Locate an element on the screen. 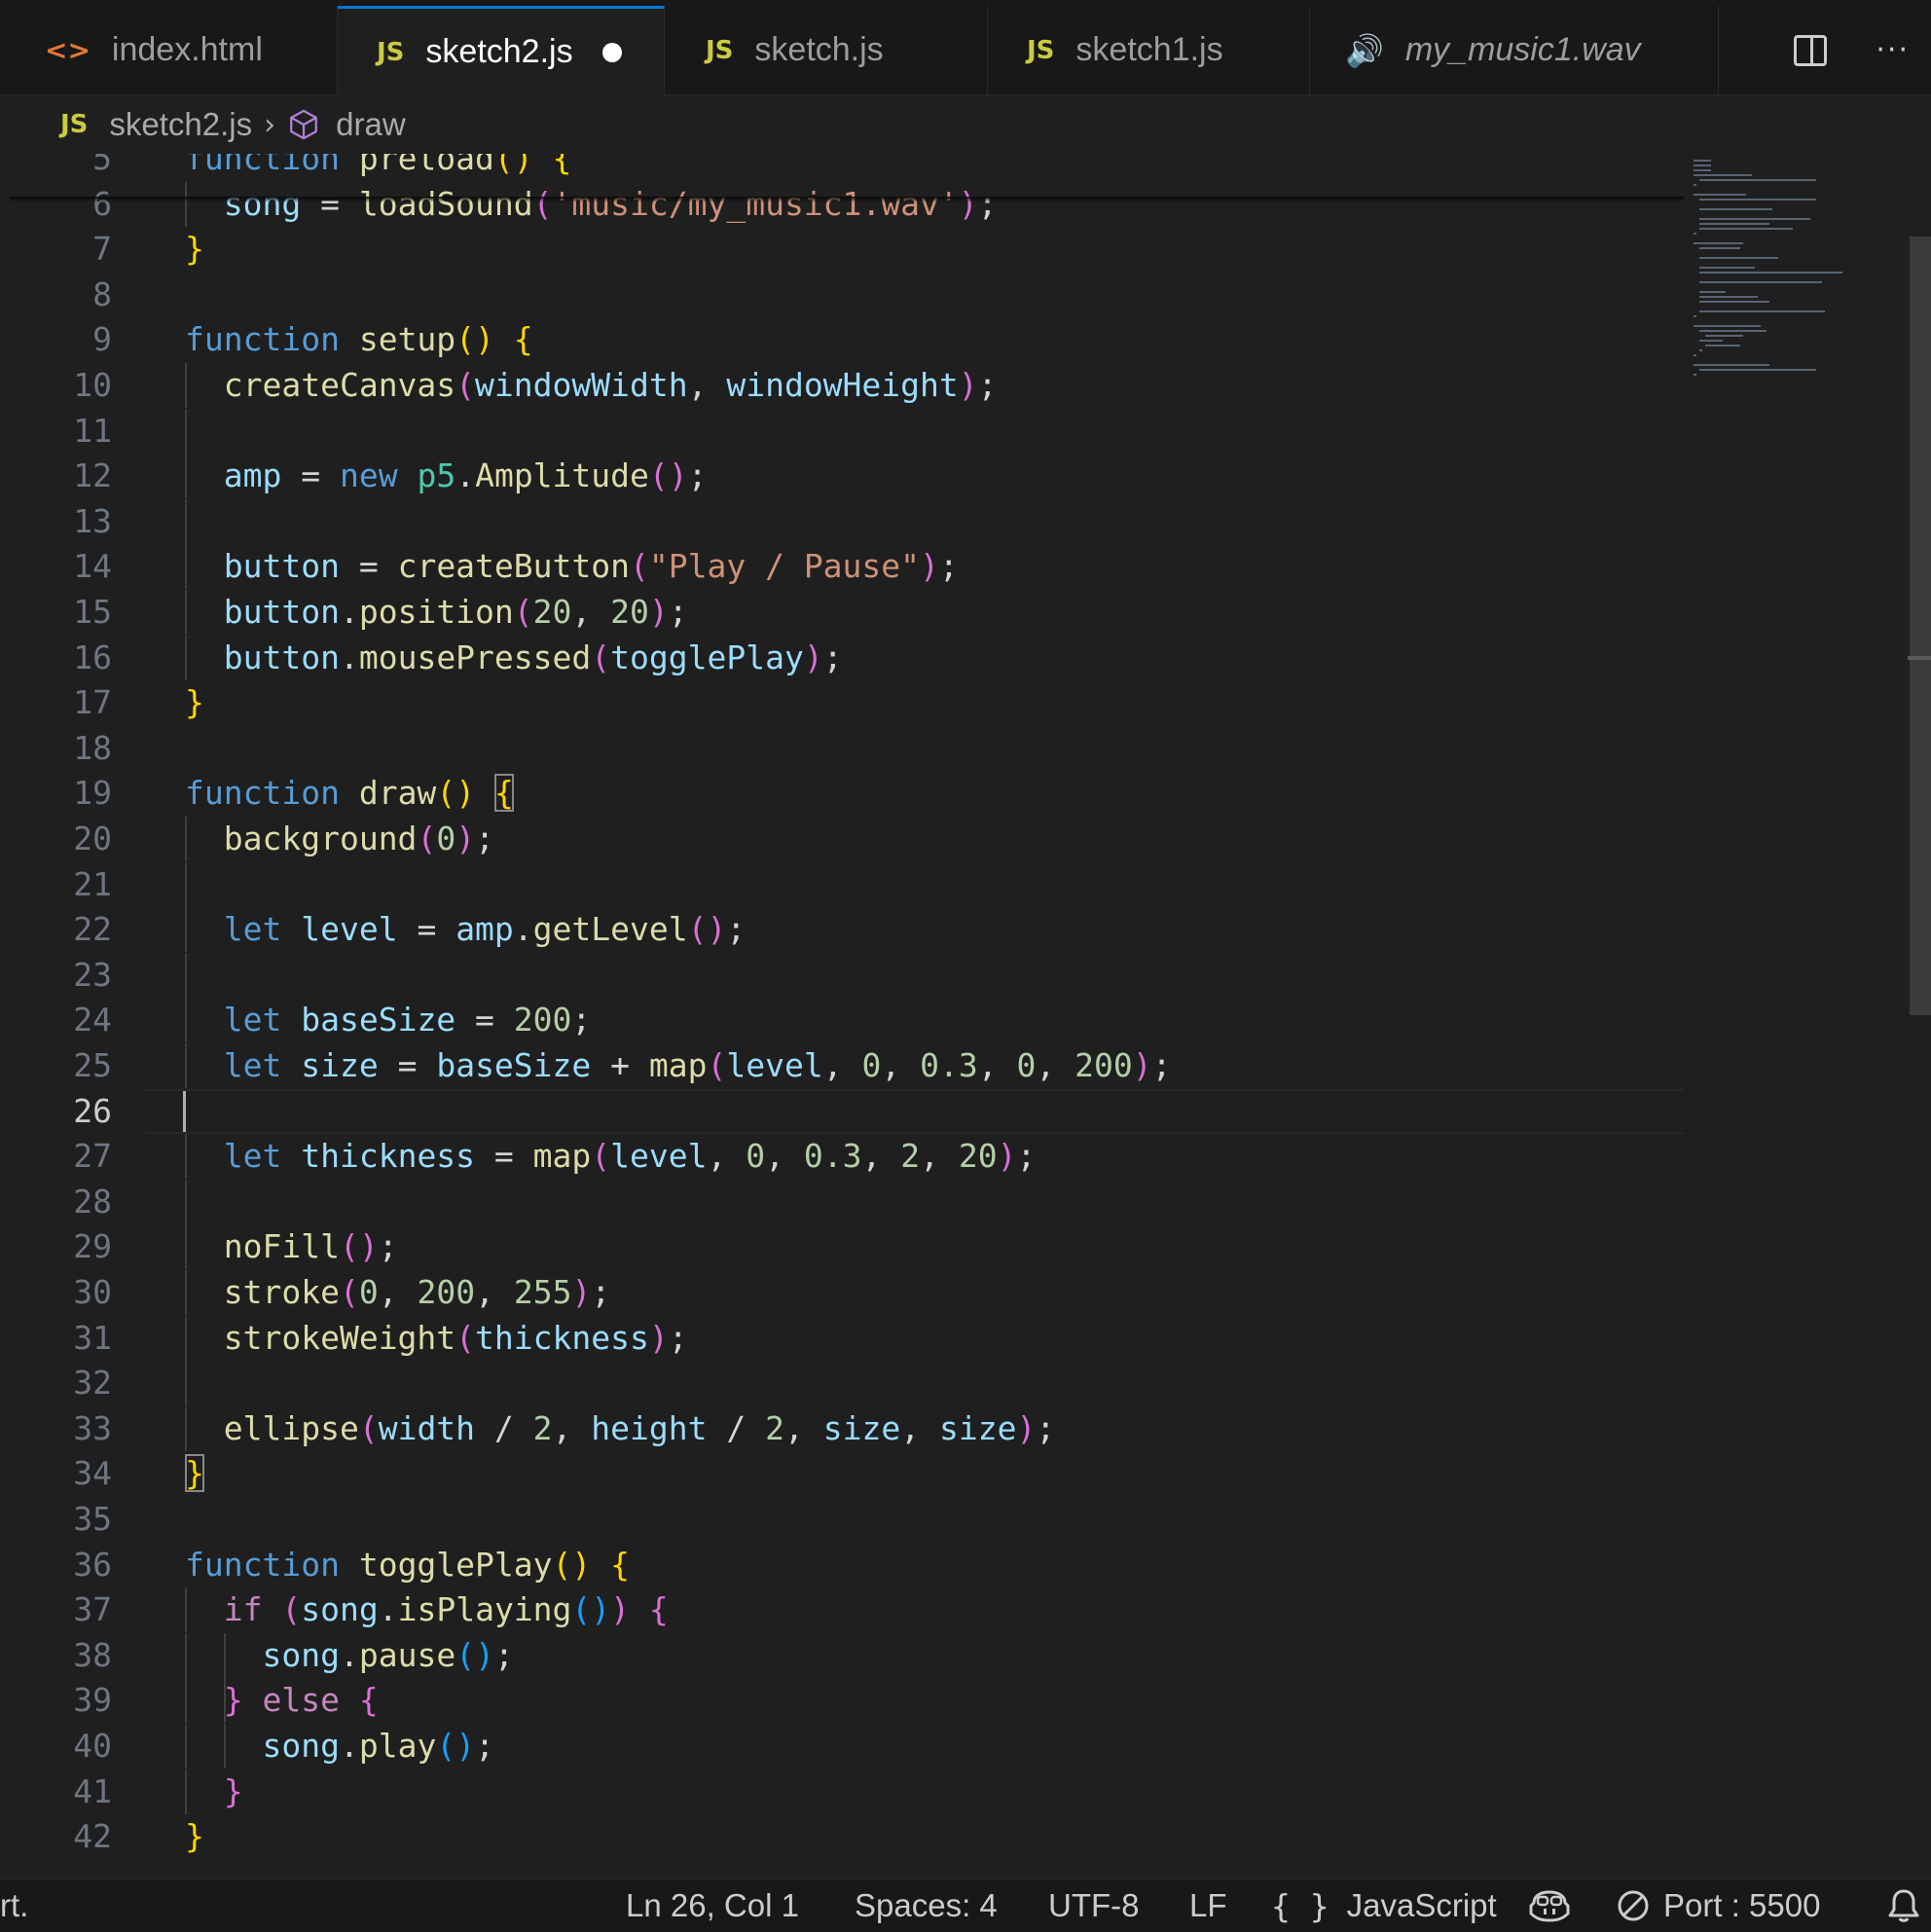 This screenshot has height=1932, width=1931. code-line: 35 is located at coordinates (842, 1519).